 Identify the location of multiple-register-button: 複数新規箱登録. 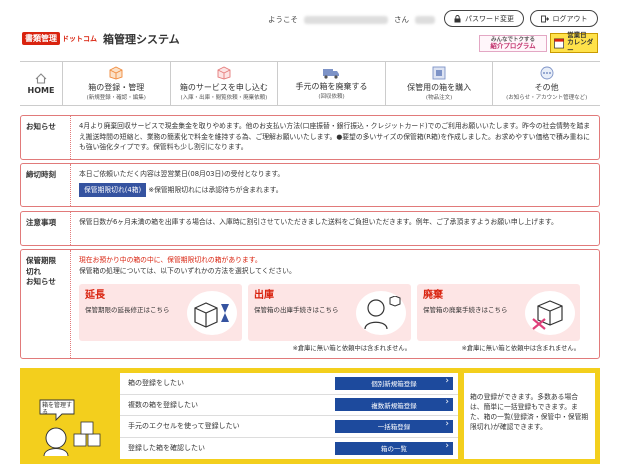
(394, 404).